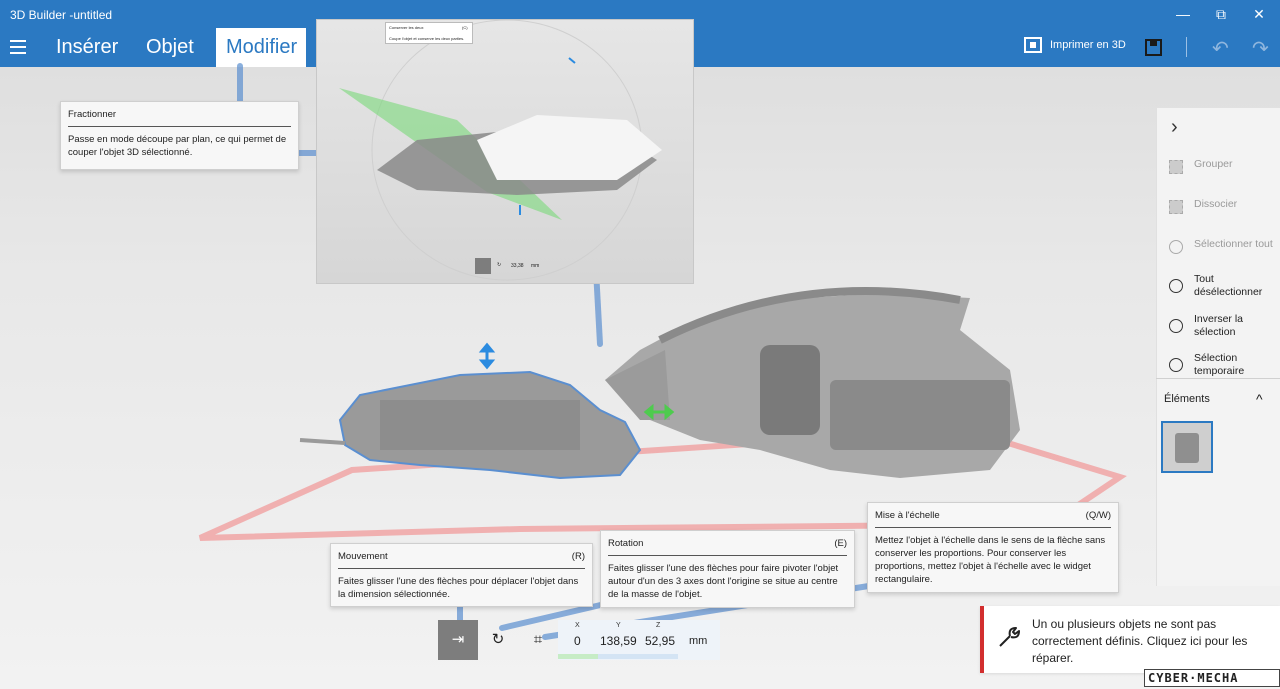 The image size is (1280, 689). What do you see at coordinates (363, 556) in the screenshot?
I see `tooltip-title: Mouvement` at bounding box center [363, 556].